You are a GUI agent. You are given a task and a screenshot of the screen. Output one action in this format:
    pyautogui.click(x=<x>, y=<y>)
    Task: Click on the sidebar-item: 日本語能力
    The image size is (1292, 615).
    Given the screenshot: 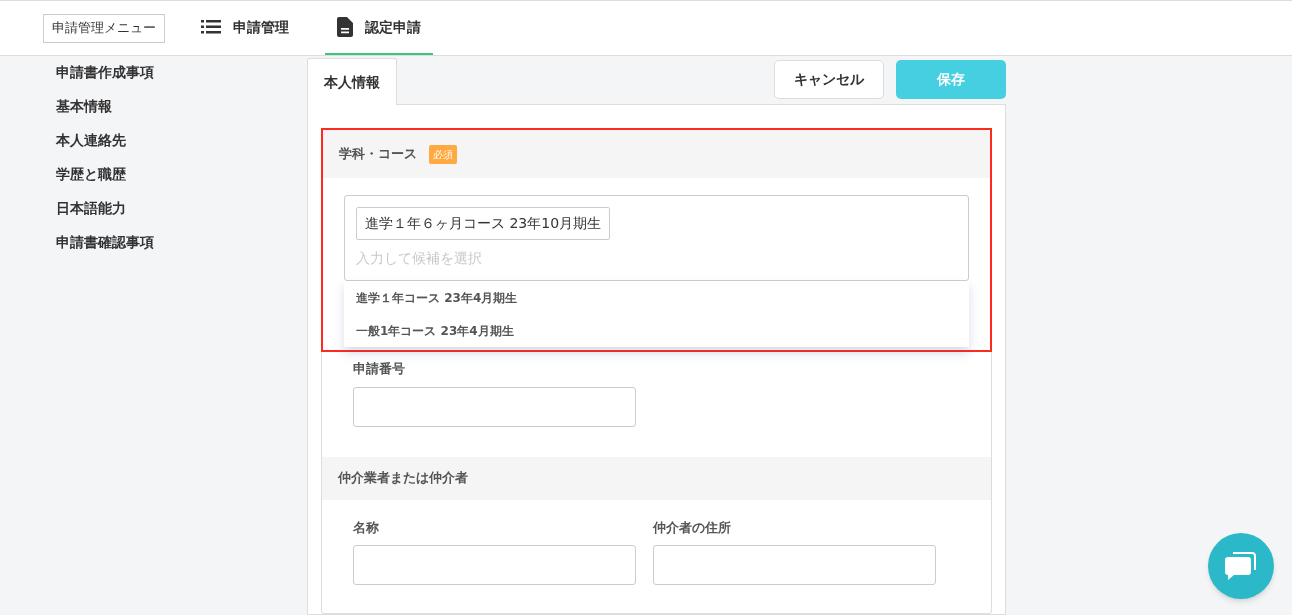 What is the action you would take?
    pyautogui.click(x=181, y=208)
    